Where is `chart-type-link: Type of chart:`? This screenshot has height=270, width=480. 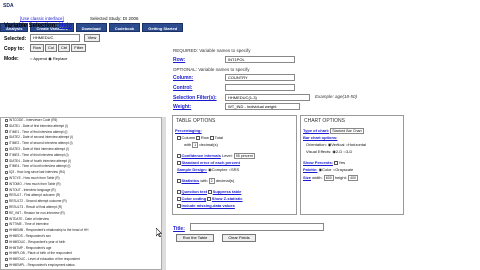
chart-type-link: Type of chart: is located at coordinates (316, 130).